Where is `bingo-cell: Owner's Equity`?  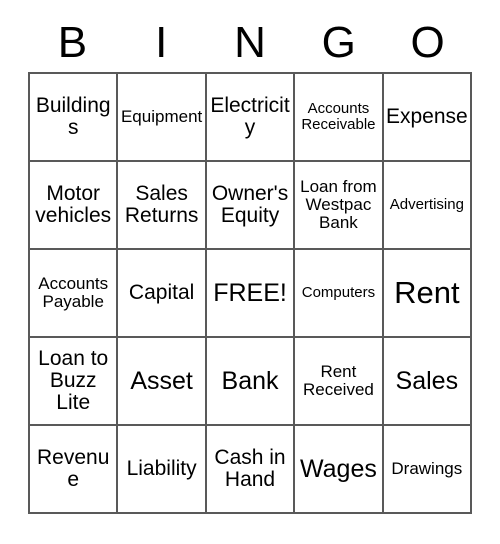
bingo-cell: Owner's Equity is located at coordinates (251, 206).